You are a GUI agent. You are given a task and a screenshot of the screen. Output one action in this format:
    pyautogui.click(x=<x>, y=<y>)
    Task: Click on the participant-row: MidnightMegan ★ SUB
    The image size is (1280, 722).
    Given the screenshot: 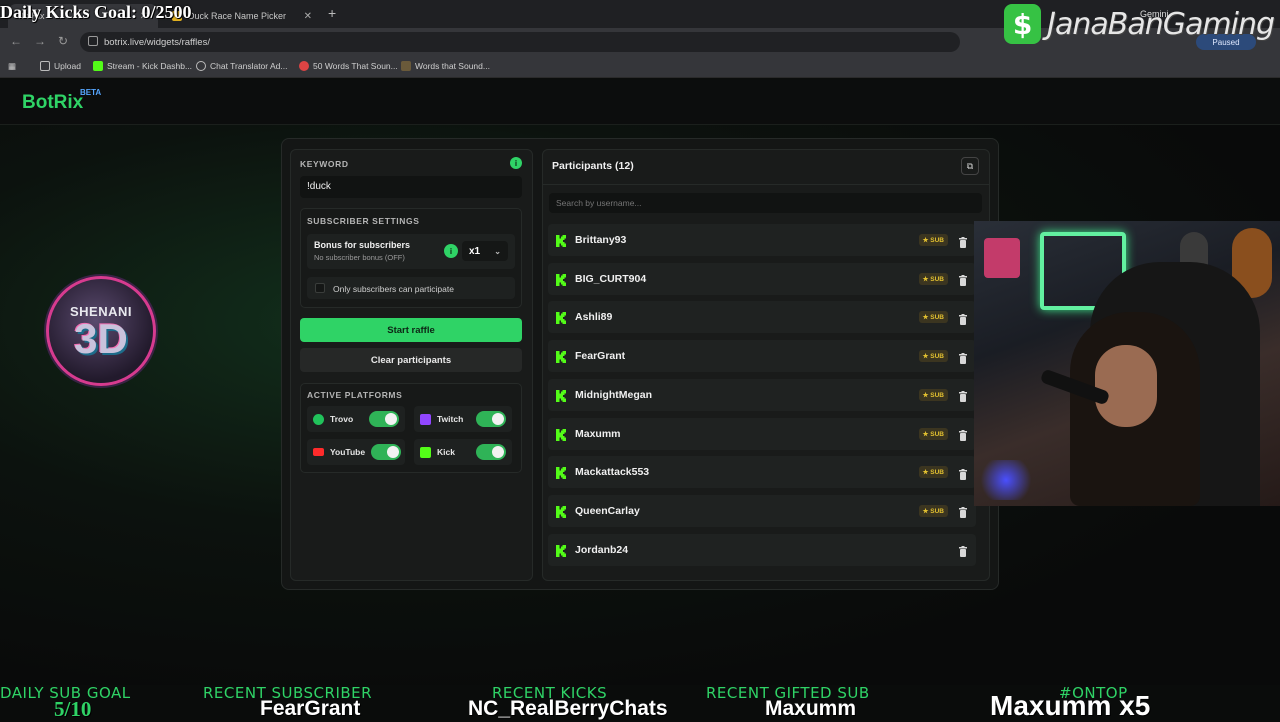 What is the action you would take?
    pyautogui.click(x=762, y=394)
    